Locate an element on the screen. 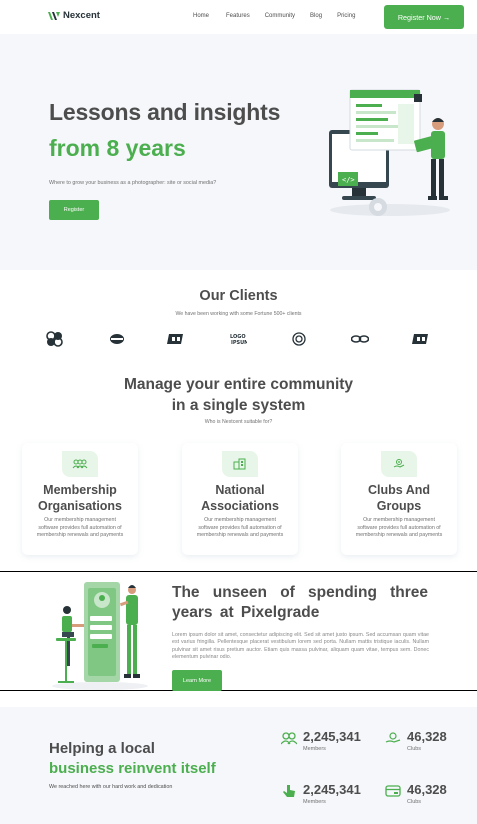 The height and width of the screenshot is (824, 477). hero-title-highlight: from 8 years is located at coordinates (117, 148).